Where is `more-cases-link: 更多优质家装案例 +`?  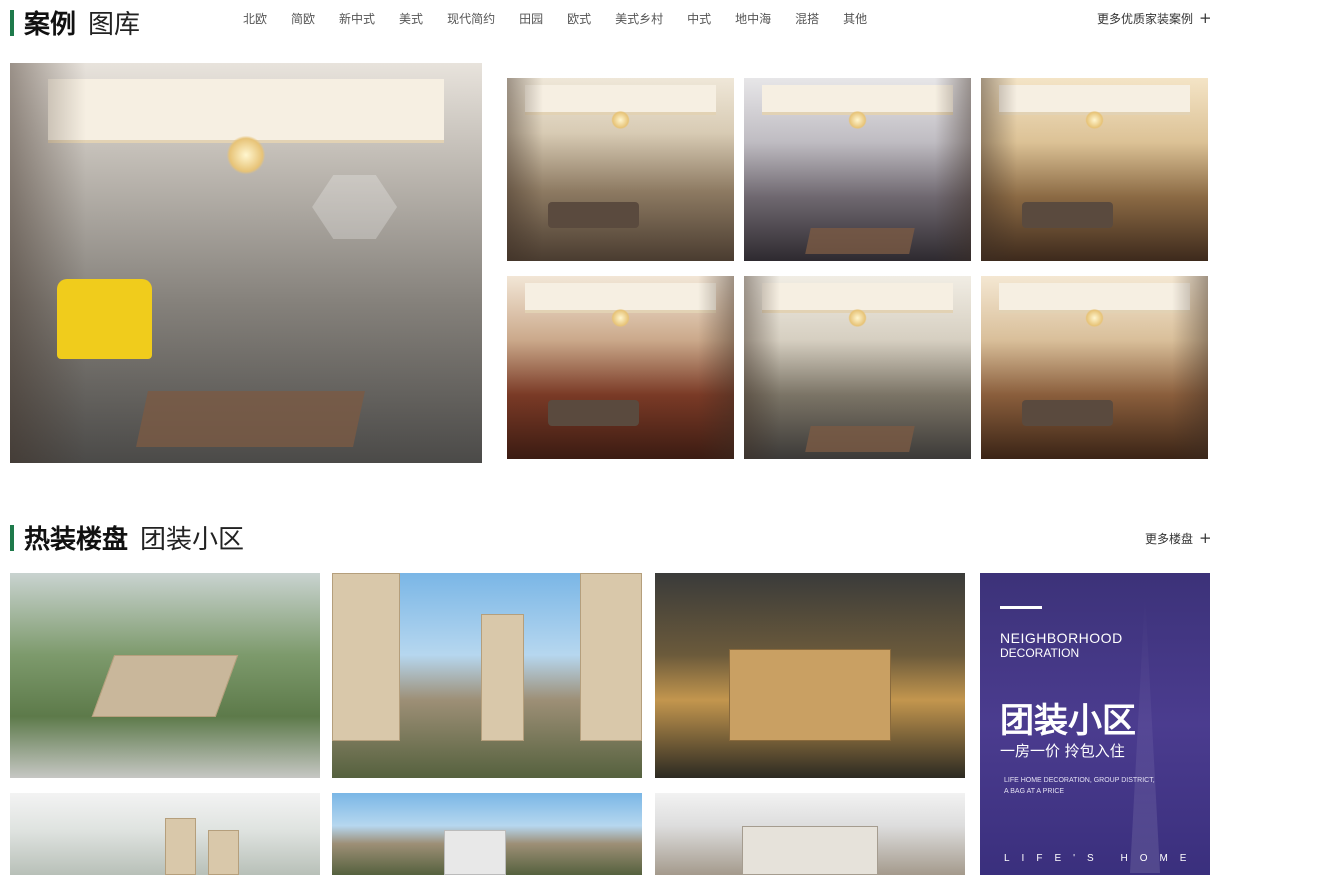 more-cases-link: 更多优质家装案例 + is located at coordinates (1154, 18).